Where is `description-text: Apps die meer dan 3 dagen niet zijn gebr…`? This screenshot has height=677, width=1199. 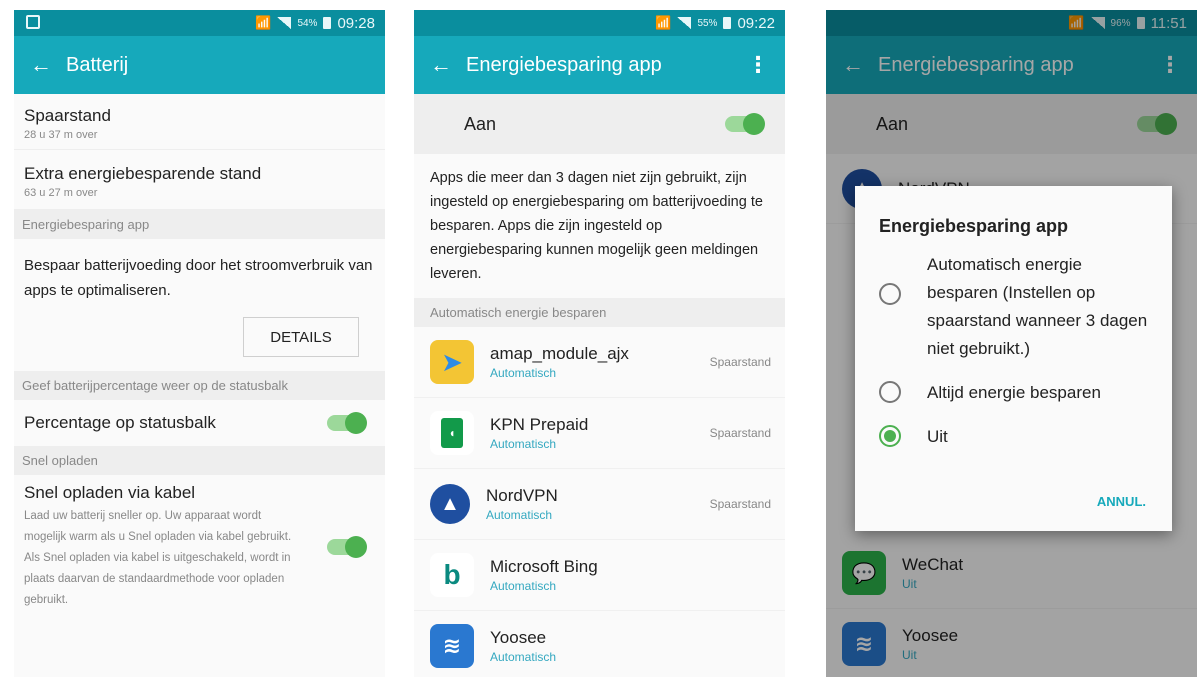 description-text: Apps die meer dan 3 dagen niet zijn gebr… is located at coordinates (596, 226).